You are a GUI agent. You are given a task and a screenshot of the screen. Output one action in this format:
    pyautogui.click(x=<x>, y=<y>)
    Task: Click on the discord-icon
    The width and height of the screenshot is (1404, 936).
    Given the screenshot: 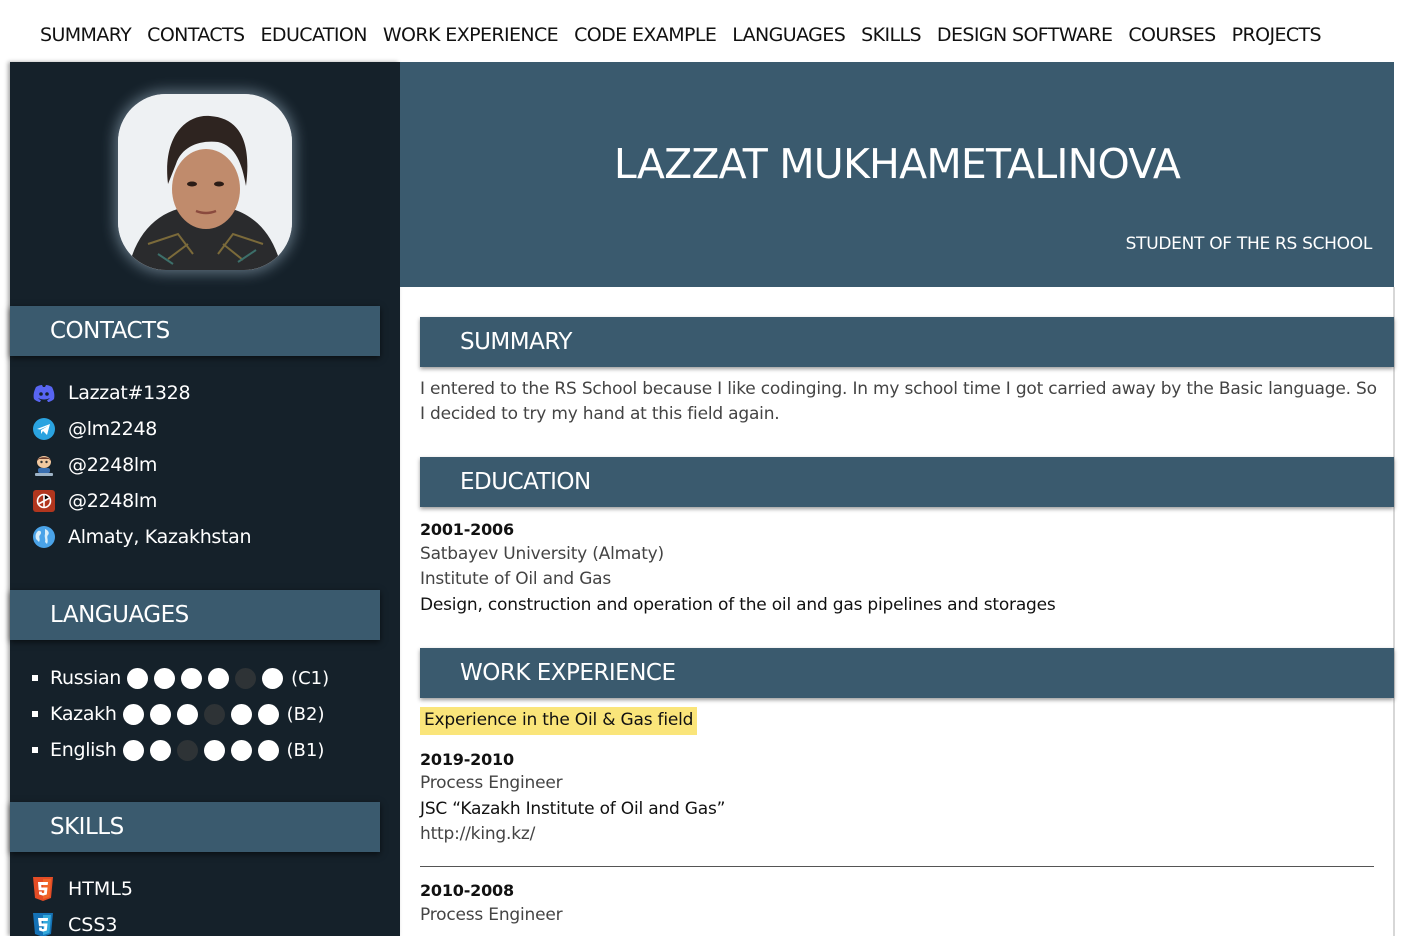 What is the action you would take?
    pyautogui.click(x=44, y=393)
    